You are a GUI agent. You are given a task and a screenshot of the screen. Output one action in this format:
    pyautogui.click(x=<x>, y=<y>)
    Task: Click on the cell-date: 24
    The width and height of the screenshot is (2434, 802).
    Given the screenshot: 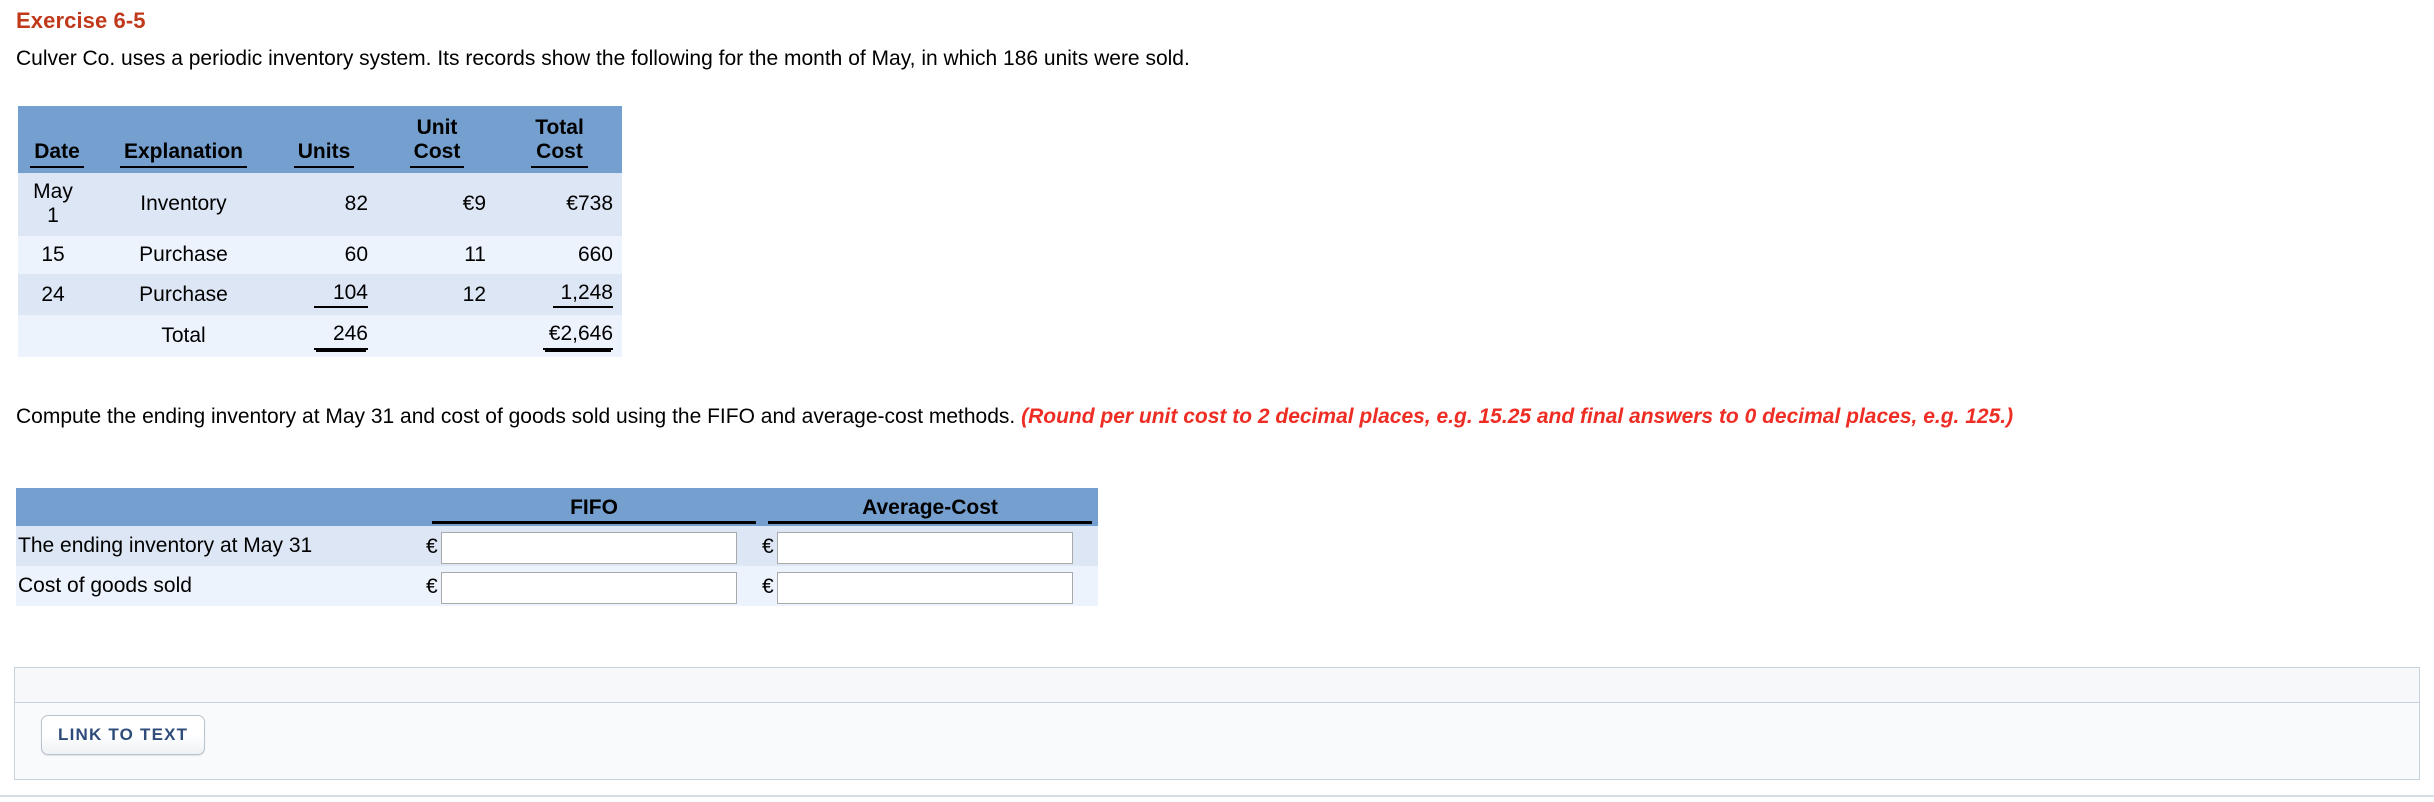 What is the action you would take?
    pyautogui.click(x=57, y=295)
    